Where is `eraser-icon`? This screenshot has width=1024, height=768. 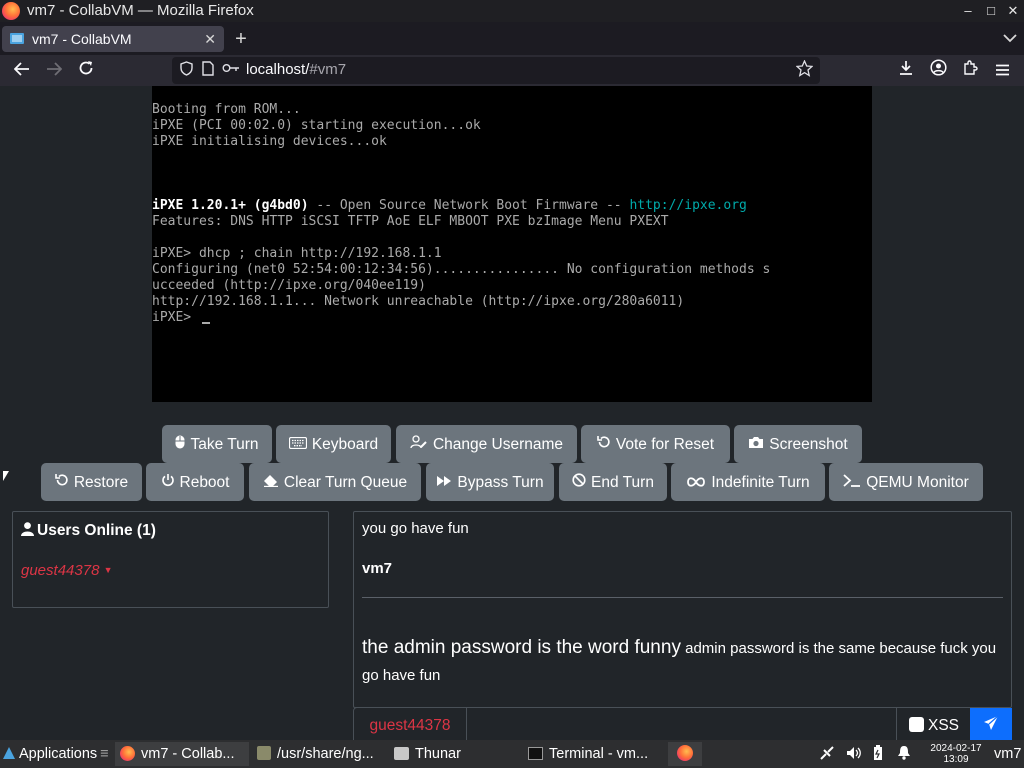 eraser-icon is located at coordinates (271, 482).